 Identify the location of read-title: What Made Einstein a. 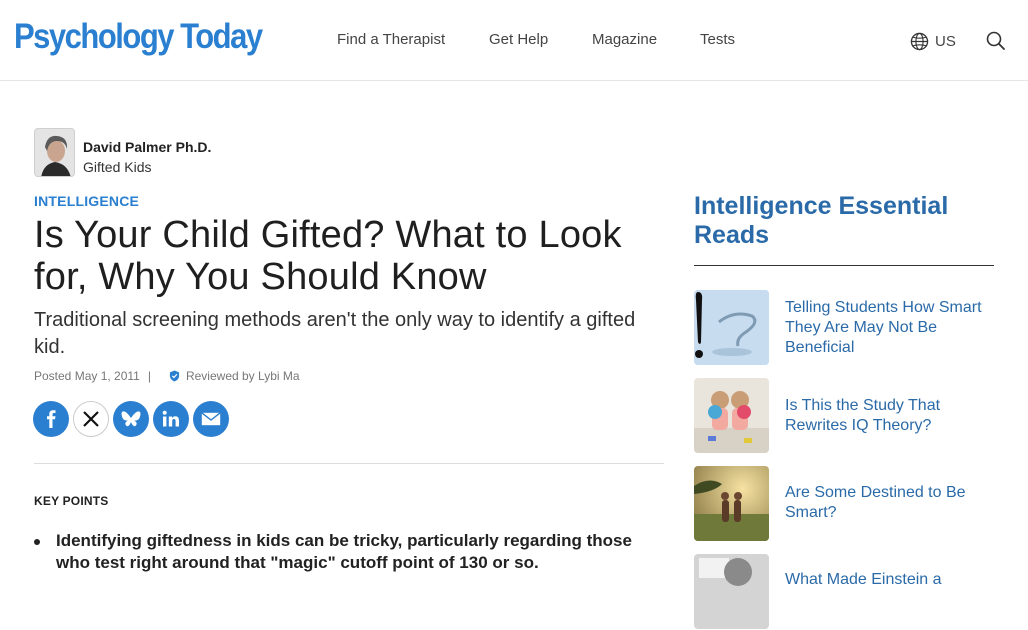
(863, 579).